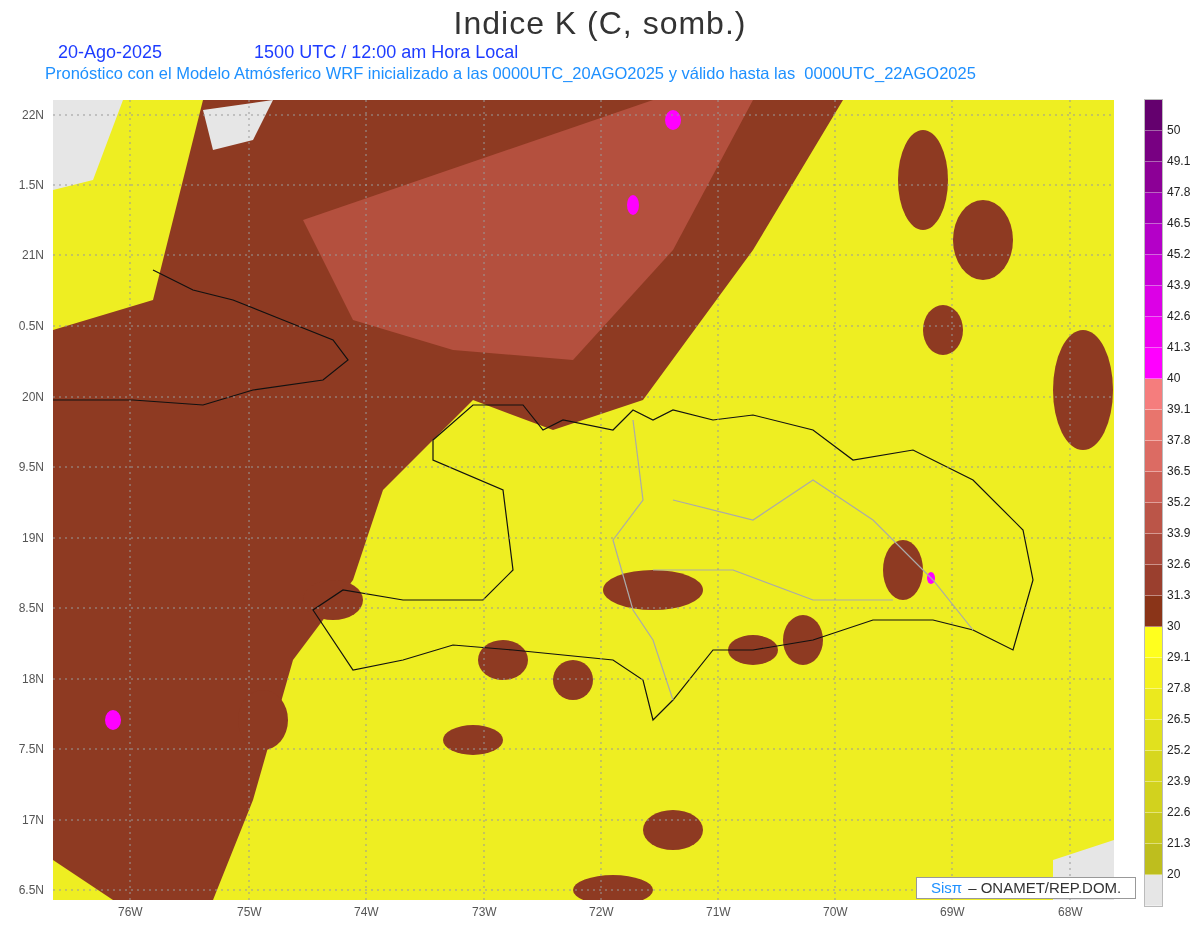 This screenshot has height=927, width=1200. I want to click on longitude-label: 74W, so click(366, 912).